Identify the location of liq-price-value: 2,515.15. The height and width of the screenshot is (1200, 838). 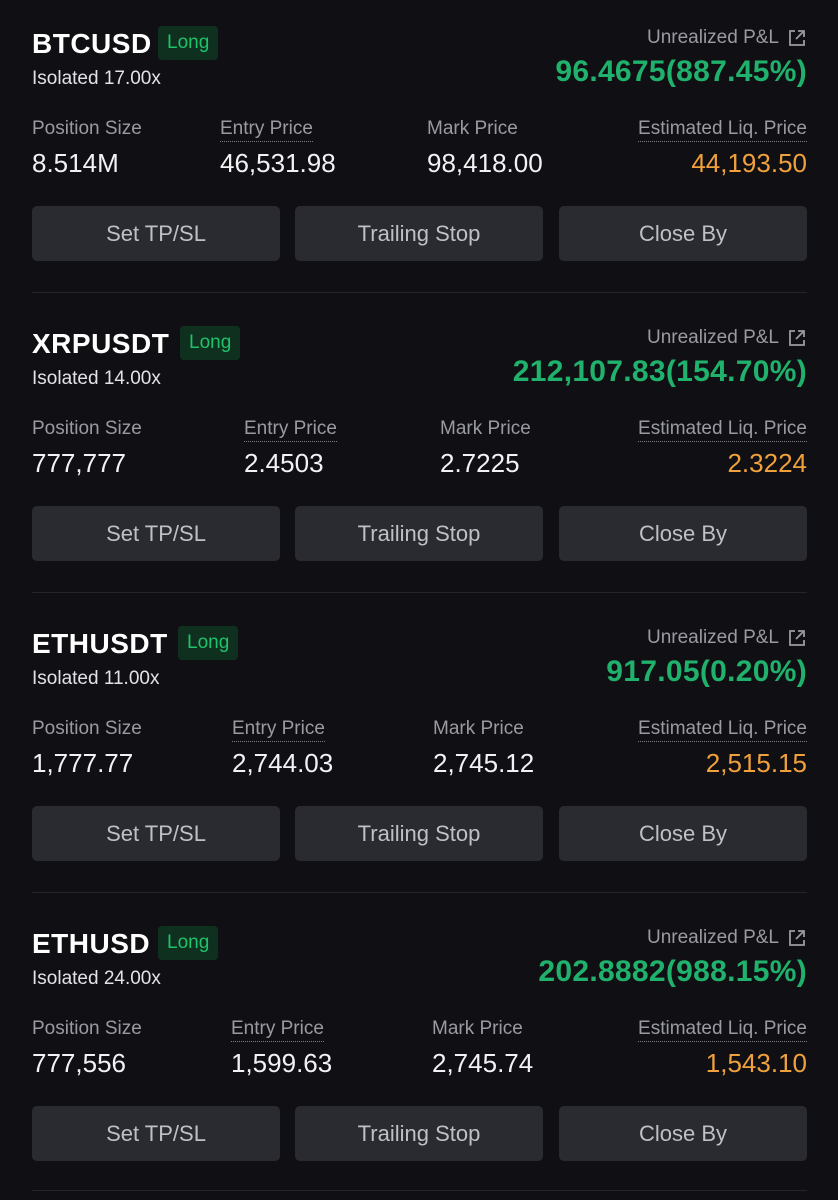
(756, 763).